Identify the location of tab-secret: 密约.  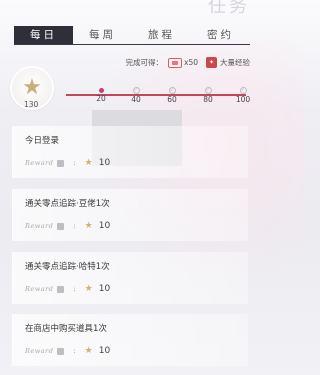
(220, 35).